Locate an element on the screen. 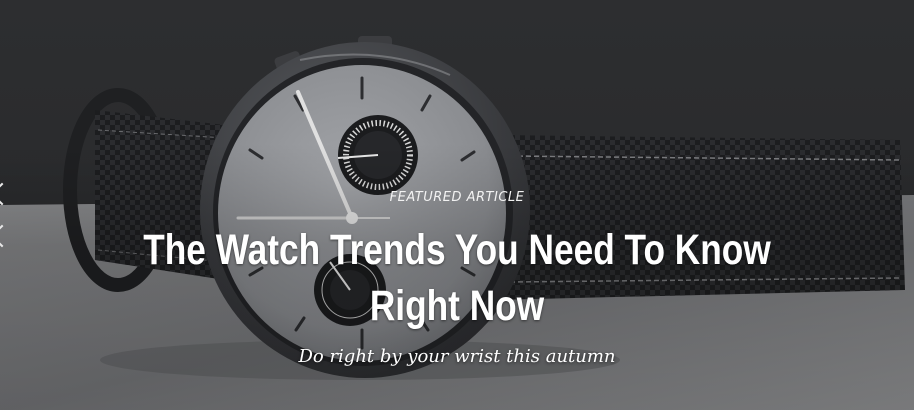 This screenshot has height=410, width=914. article-subtitle: Do right by your wrist this autumn is located at coordinates (457, 356).